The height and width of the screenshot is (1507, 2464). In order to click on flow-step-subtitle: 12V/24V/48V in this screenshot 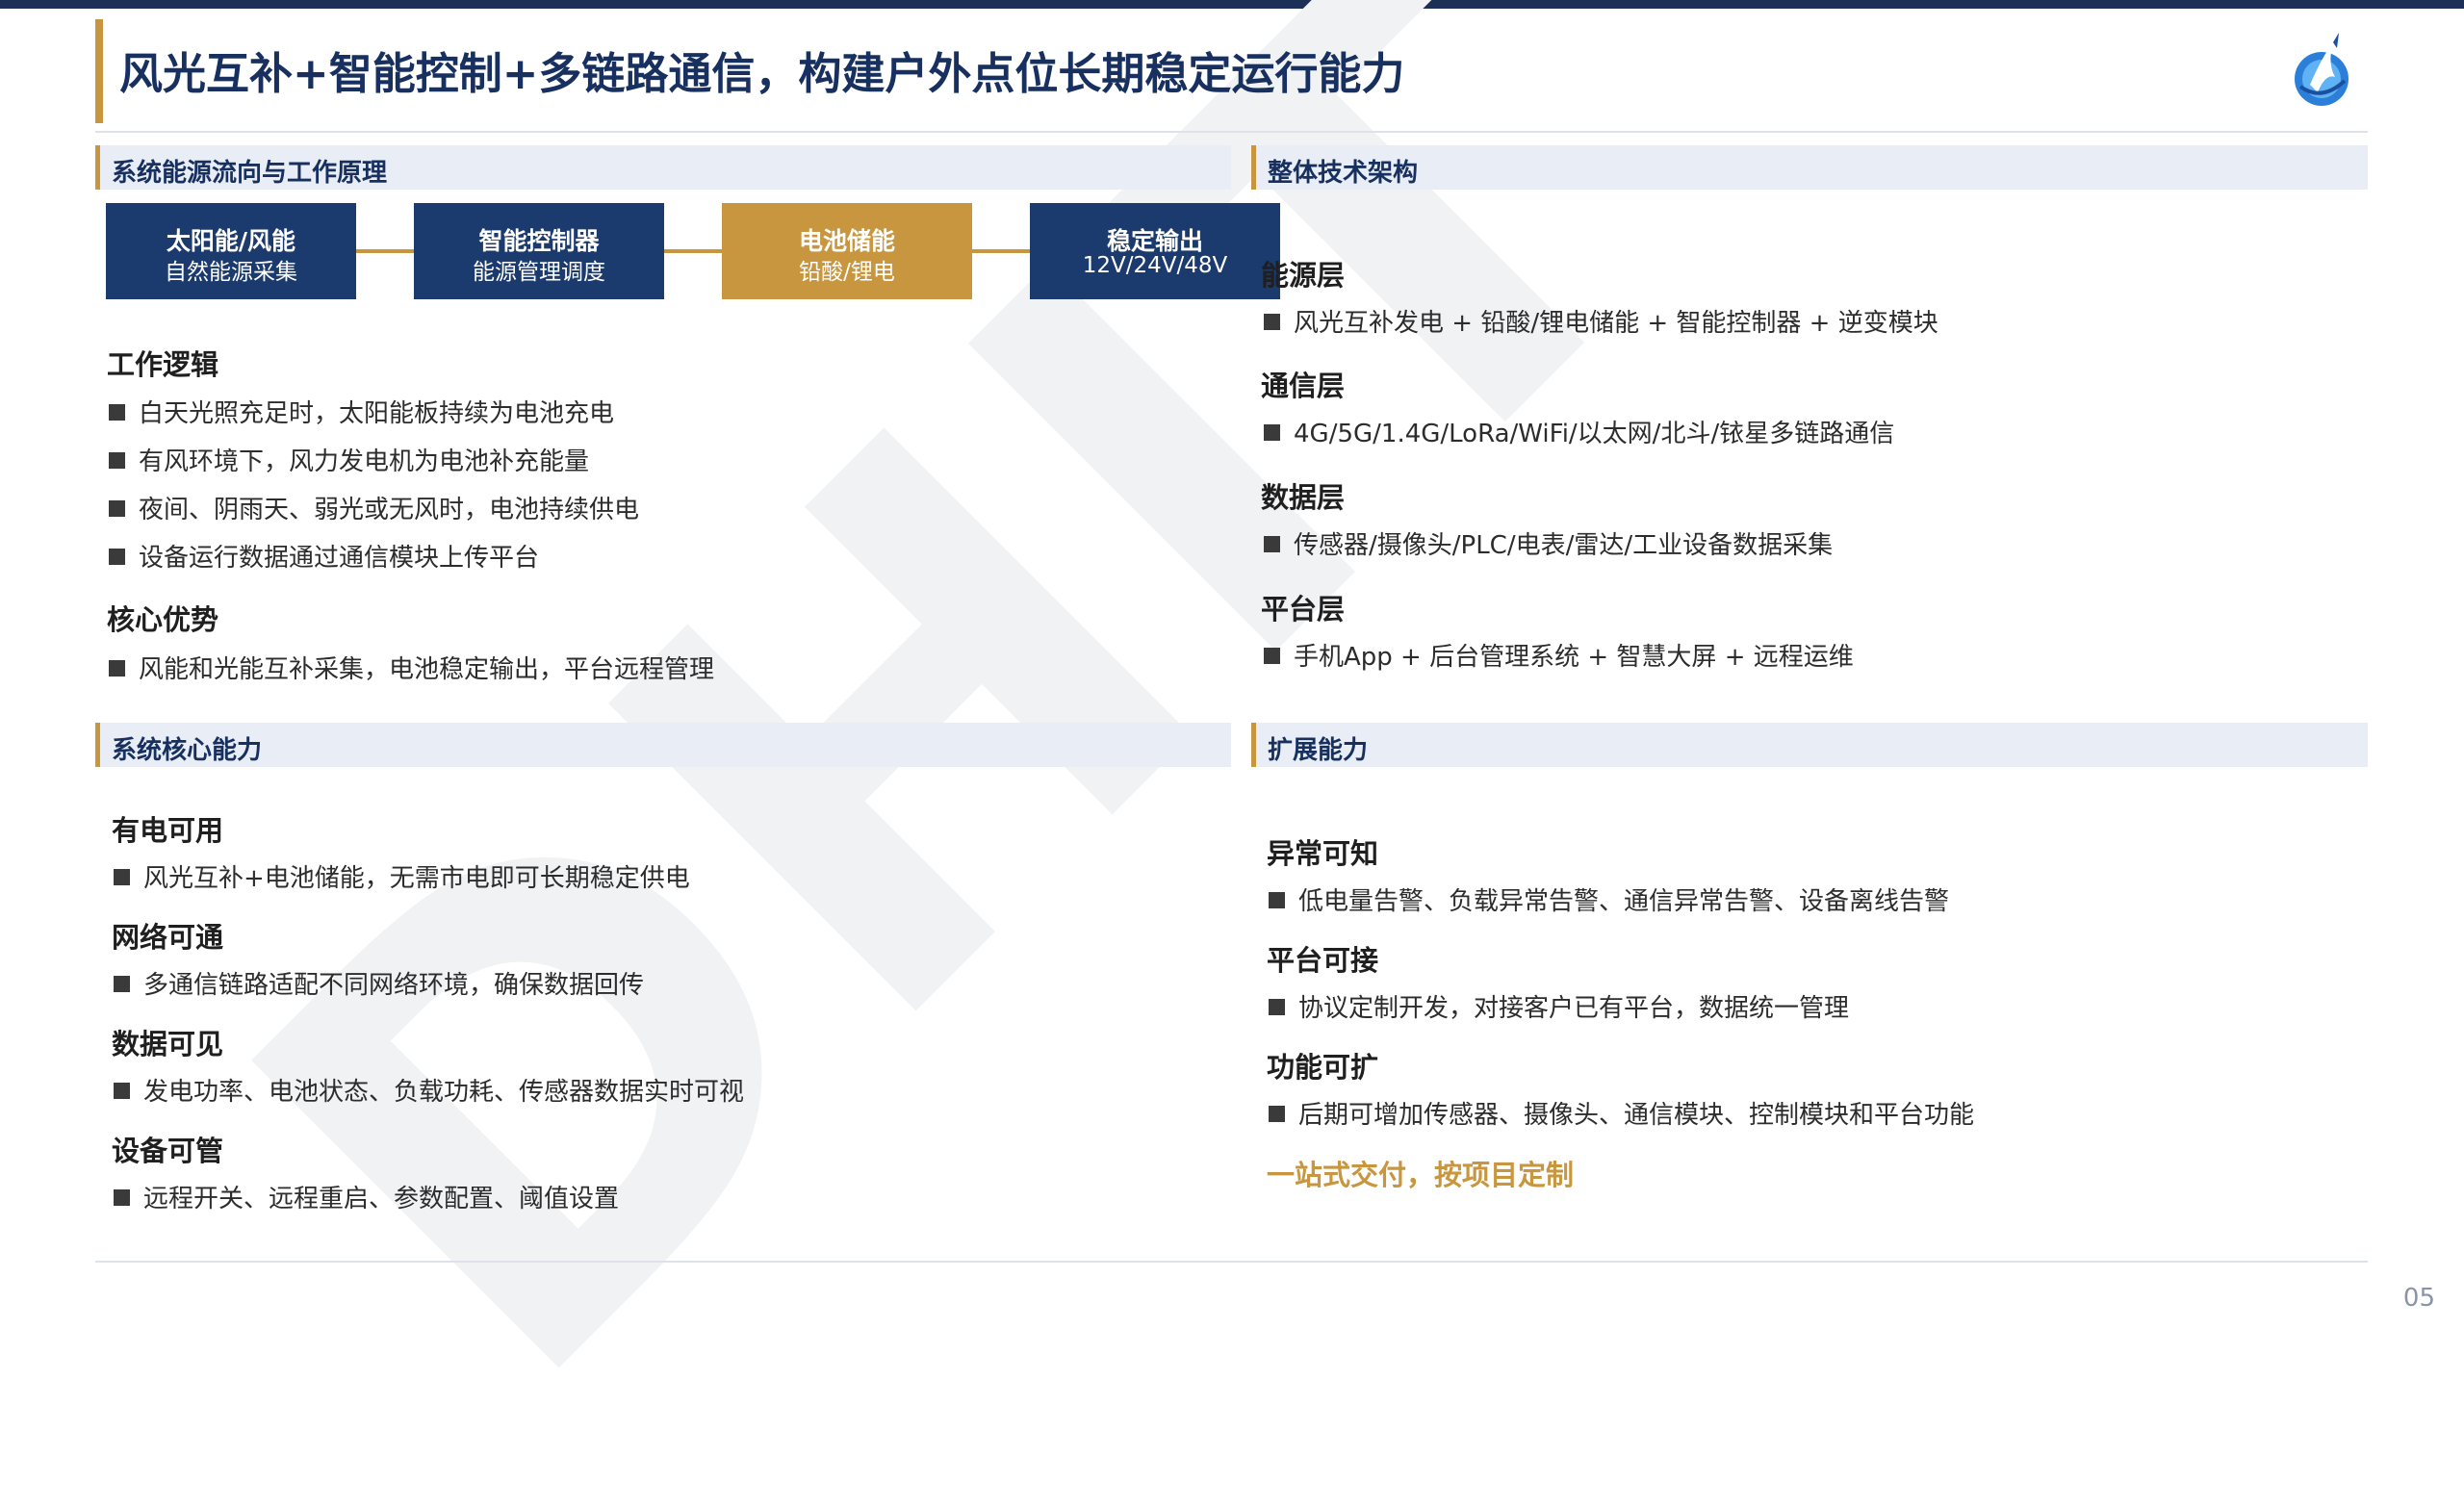, I will do `click(1155, 265)`.